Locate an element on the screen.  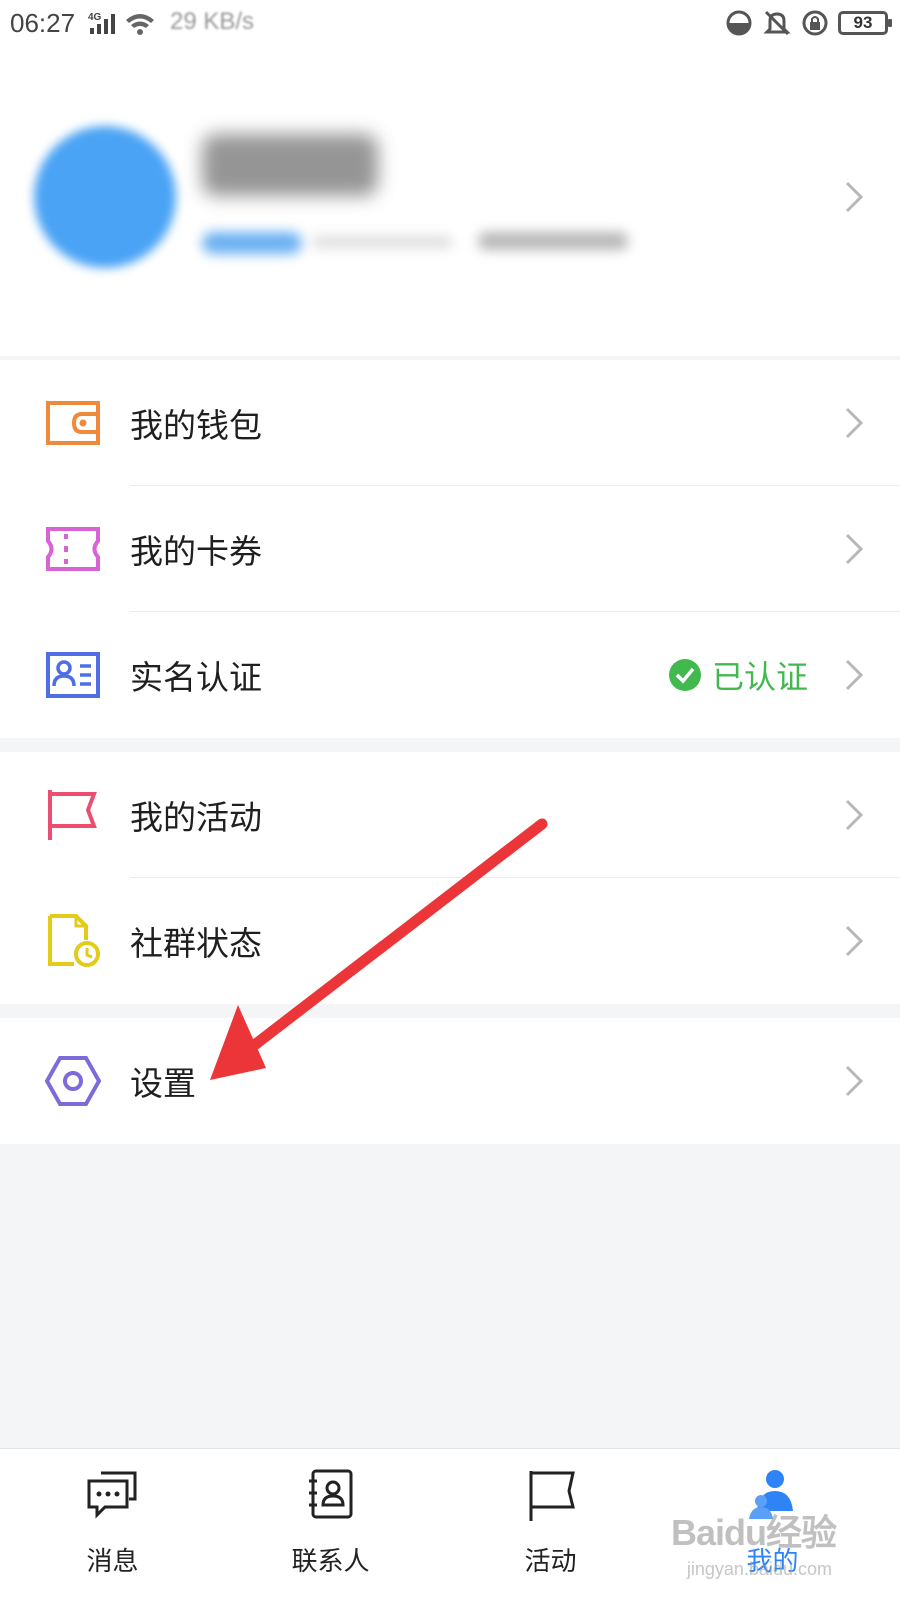
signal-icon: 4G is located at coordinates (121, 23).